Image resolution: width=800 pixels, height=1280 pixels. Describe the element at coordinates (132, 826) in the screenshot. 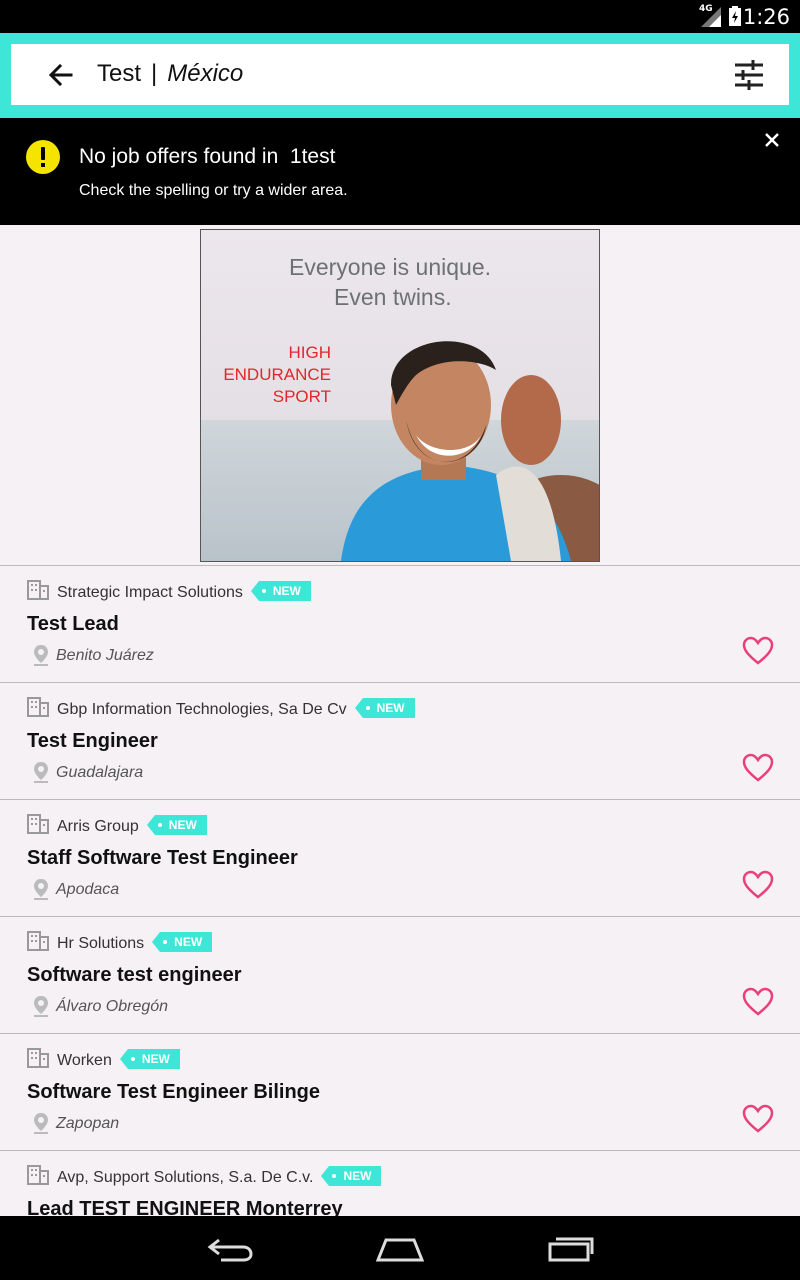

I see `company-name: Arris Group NEW` at that location.